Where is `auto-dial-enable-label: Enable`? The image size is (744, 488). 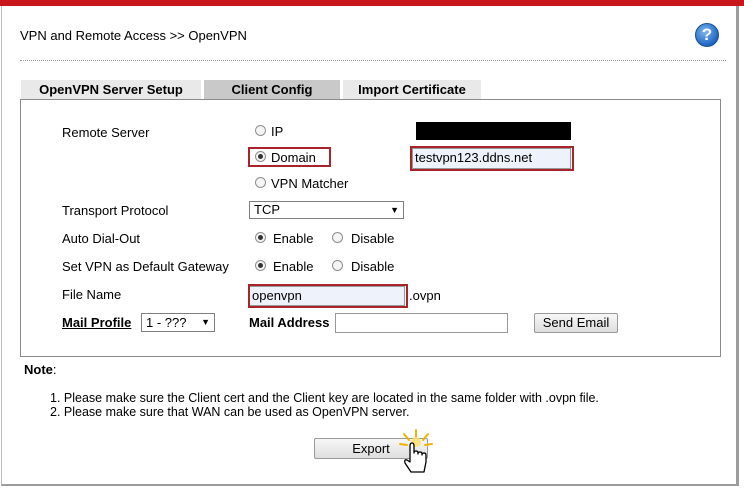 auto-dial-enable-label: Enable is located at coordinates (293, 238).